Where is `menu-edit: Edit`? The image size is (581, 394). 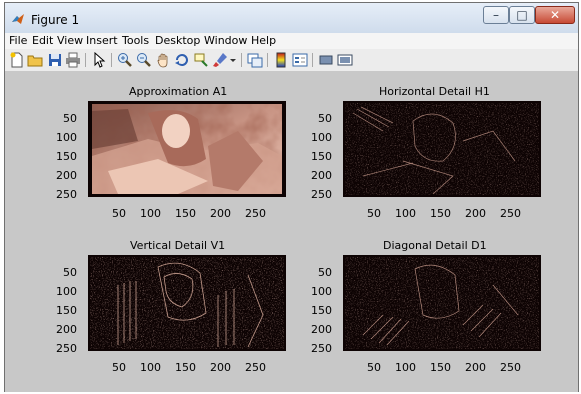 menu-edit: Edit is located at coordinates (42, 40).